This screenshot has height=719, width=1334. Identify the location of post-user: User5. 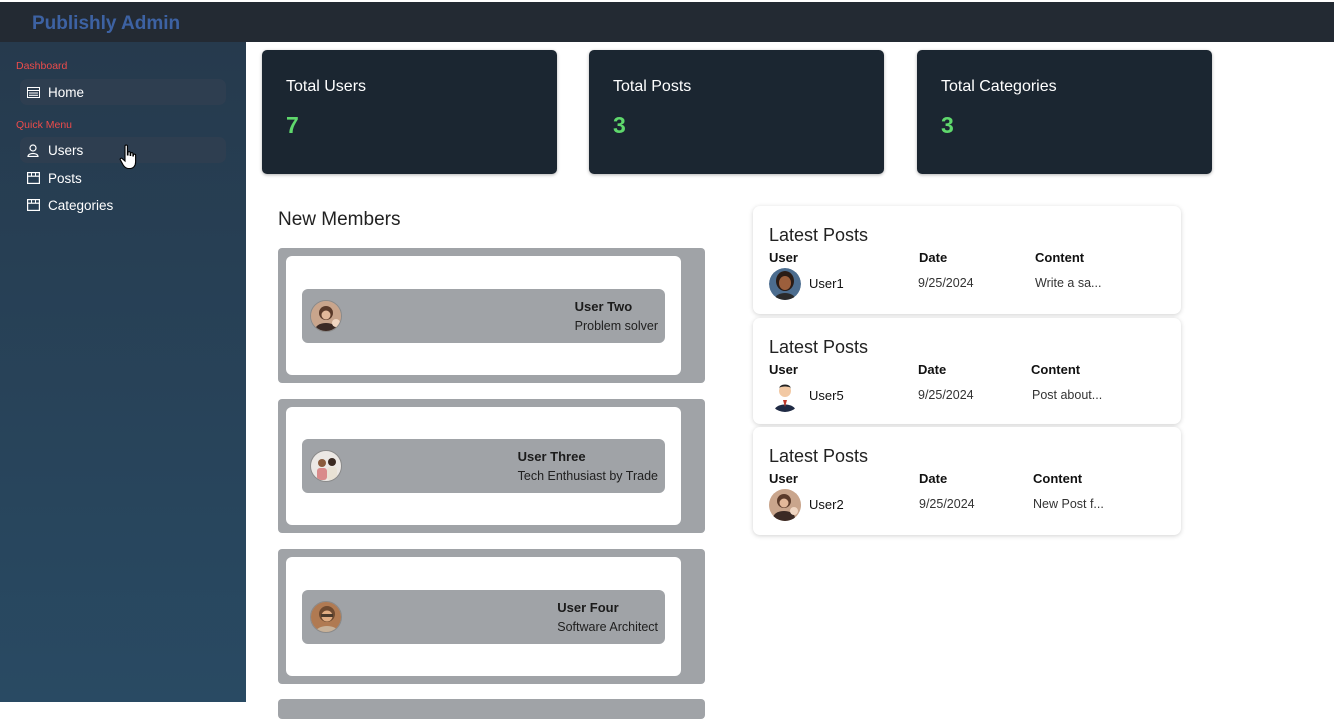
(826, 395).